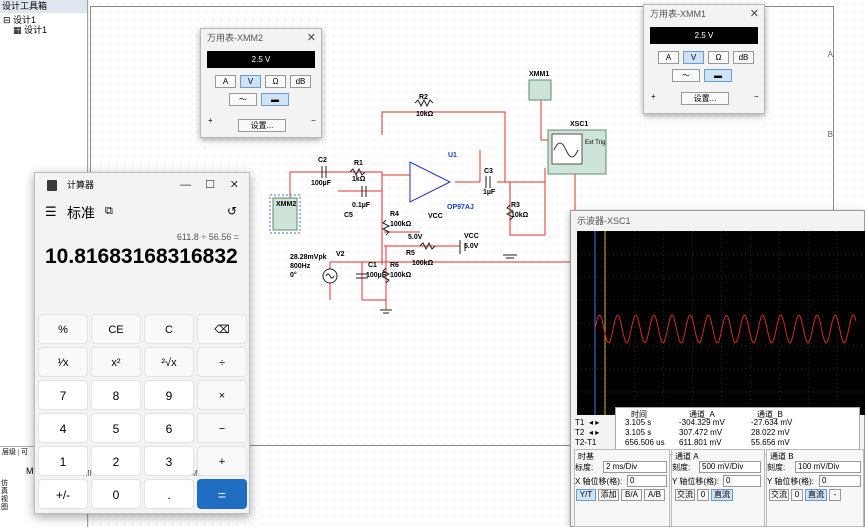 Image resolution: width=865 pixels, height=527 pixels. What do you see at coordinates (722, 495) in the screenshot?
I see `channel-a-dc-button: 直流` at bounding box center [722, 495].